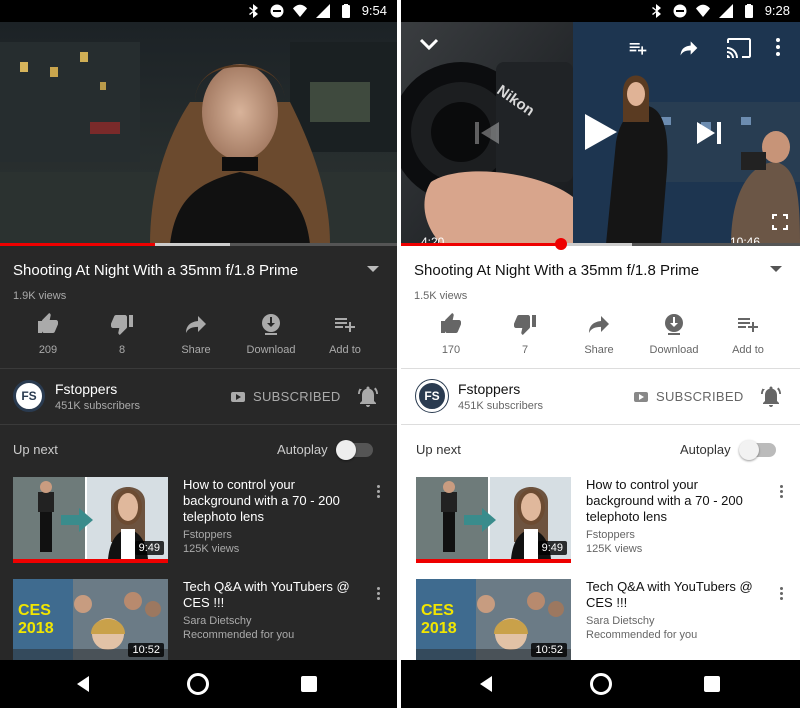  Describe the element at coordinates (493, 561) in the screenshot. I see `watched-progress-bar` at that location.